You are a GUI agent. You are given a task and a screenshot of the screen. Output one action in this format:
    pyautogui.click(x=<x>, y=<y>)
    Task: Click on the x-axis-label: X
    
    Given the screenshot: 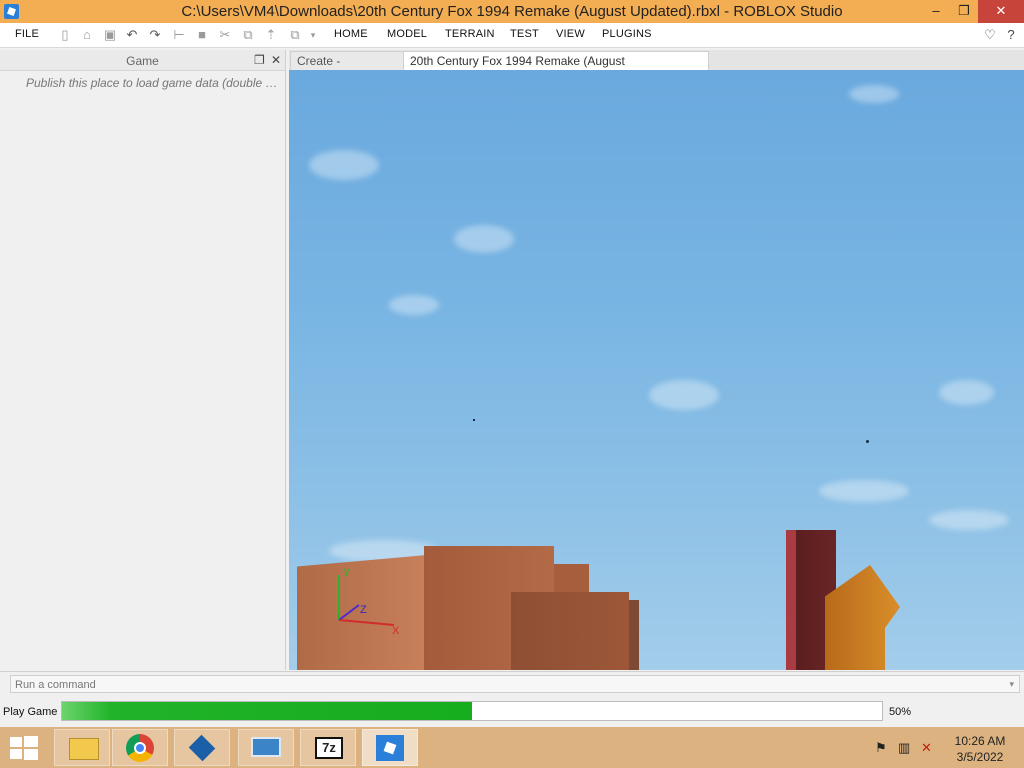 What is the action you would take?
    pyautogui.click(x=396, y=631)
    